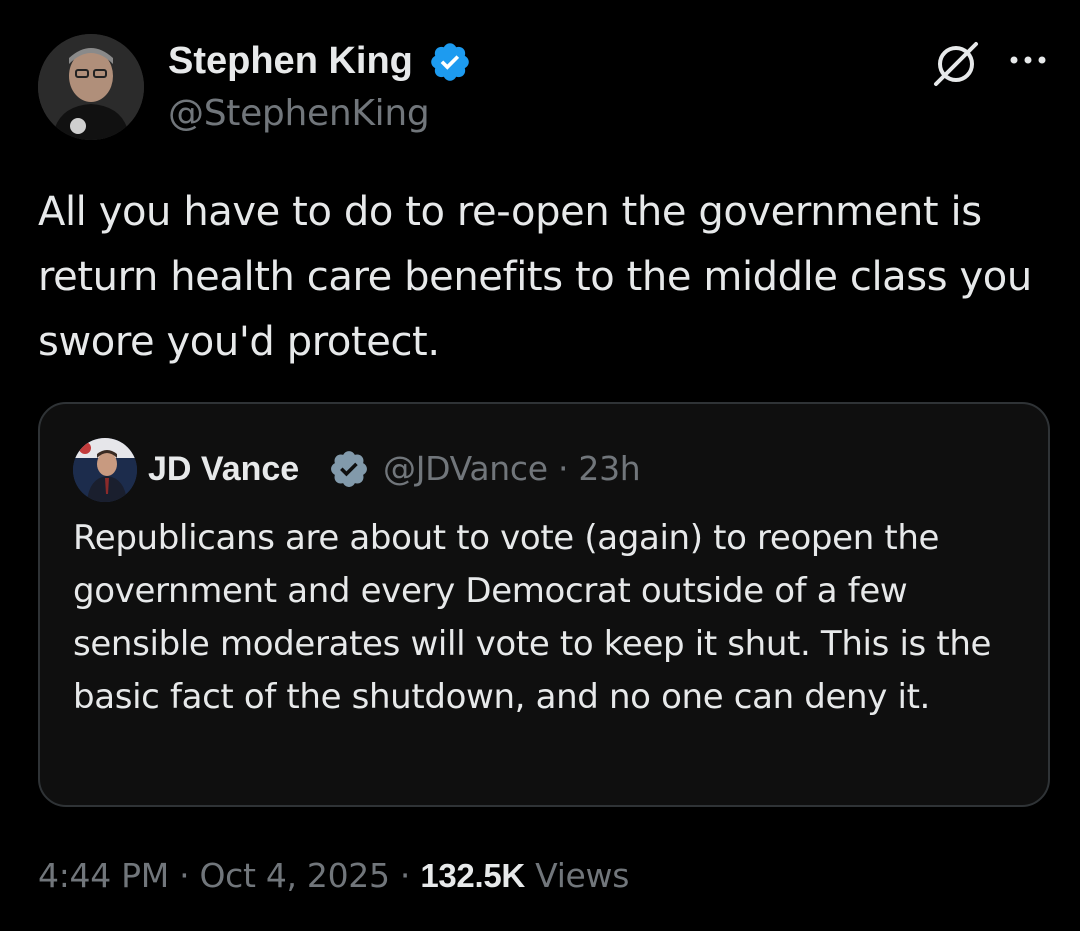  What do you see at coordinates (349, 469) in the screenshot?
I see `verified-badge-gray-icon` at bounding box center [349, 469].